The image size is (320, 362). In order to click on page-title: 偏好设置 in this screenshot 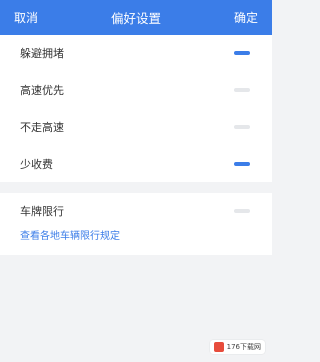, I will do `click(135, 18)`.